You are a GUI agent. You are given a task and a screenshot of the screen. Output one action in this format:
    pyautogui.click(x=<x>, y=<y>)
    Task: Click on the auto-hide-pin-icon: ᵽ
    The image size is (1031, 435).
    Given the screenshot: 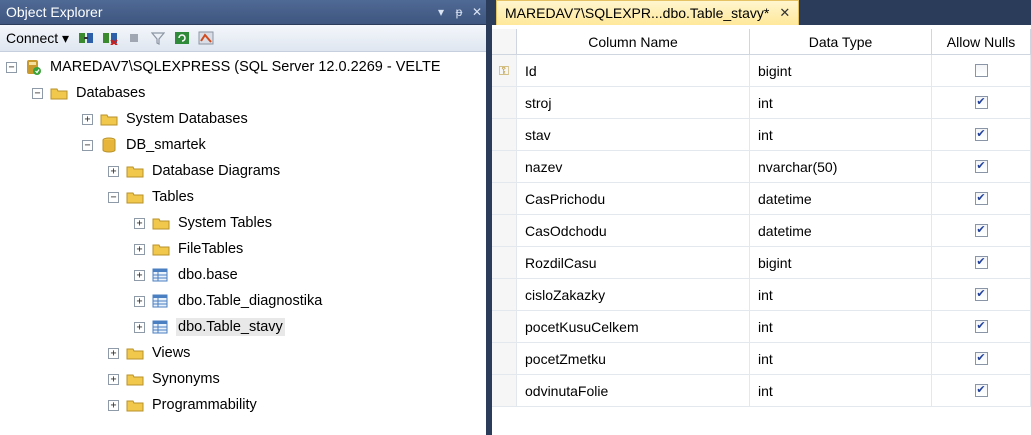 What is the action you would take?
    pyautogui.click(x=459, y=12)
    